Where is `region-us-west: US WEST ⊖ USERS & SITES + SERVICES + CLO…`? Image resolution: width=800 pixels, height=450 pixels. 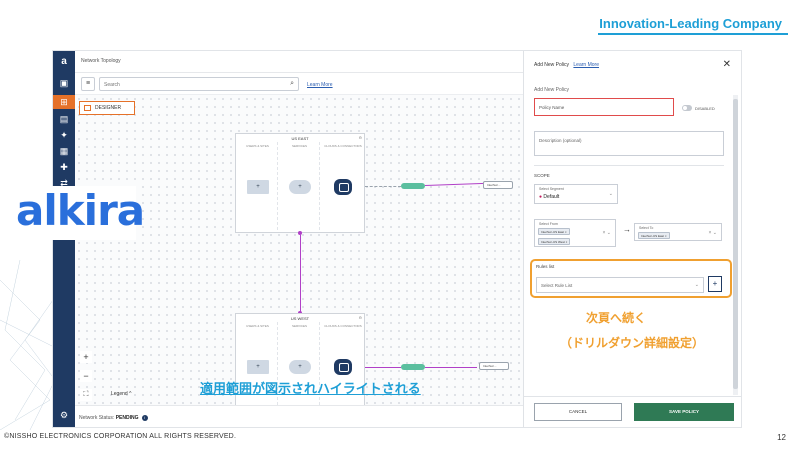
region-us-west: US WEST ⊖ USERS & SITES + SERVICES + CLO… is located at coordinates (300, 363).